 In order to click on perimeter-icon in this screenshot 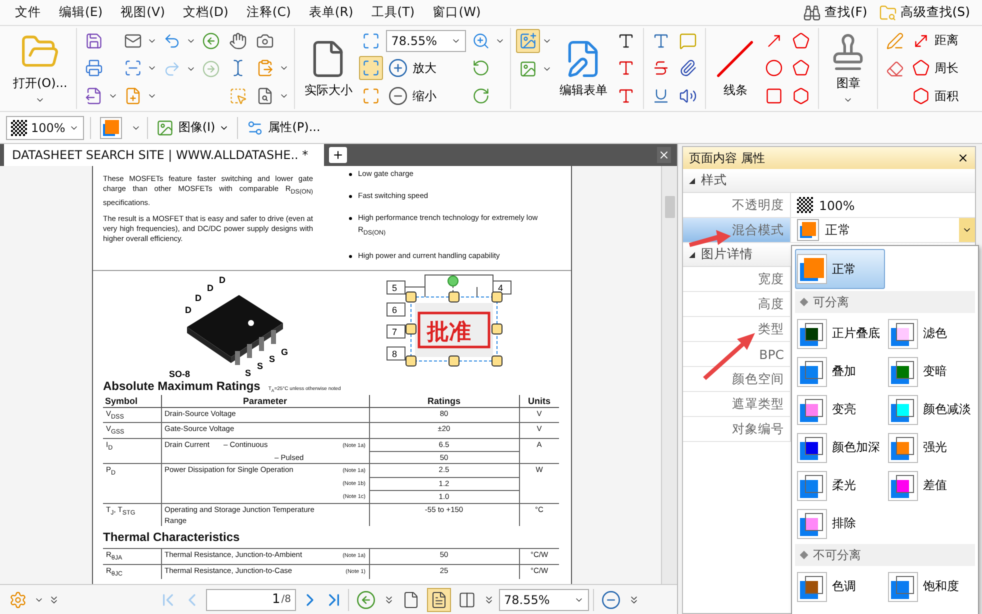, I will do `click(921, 68)`.